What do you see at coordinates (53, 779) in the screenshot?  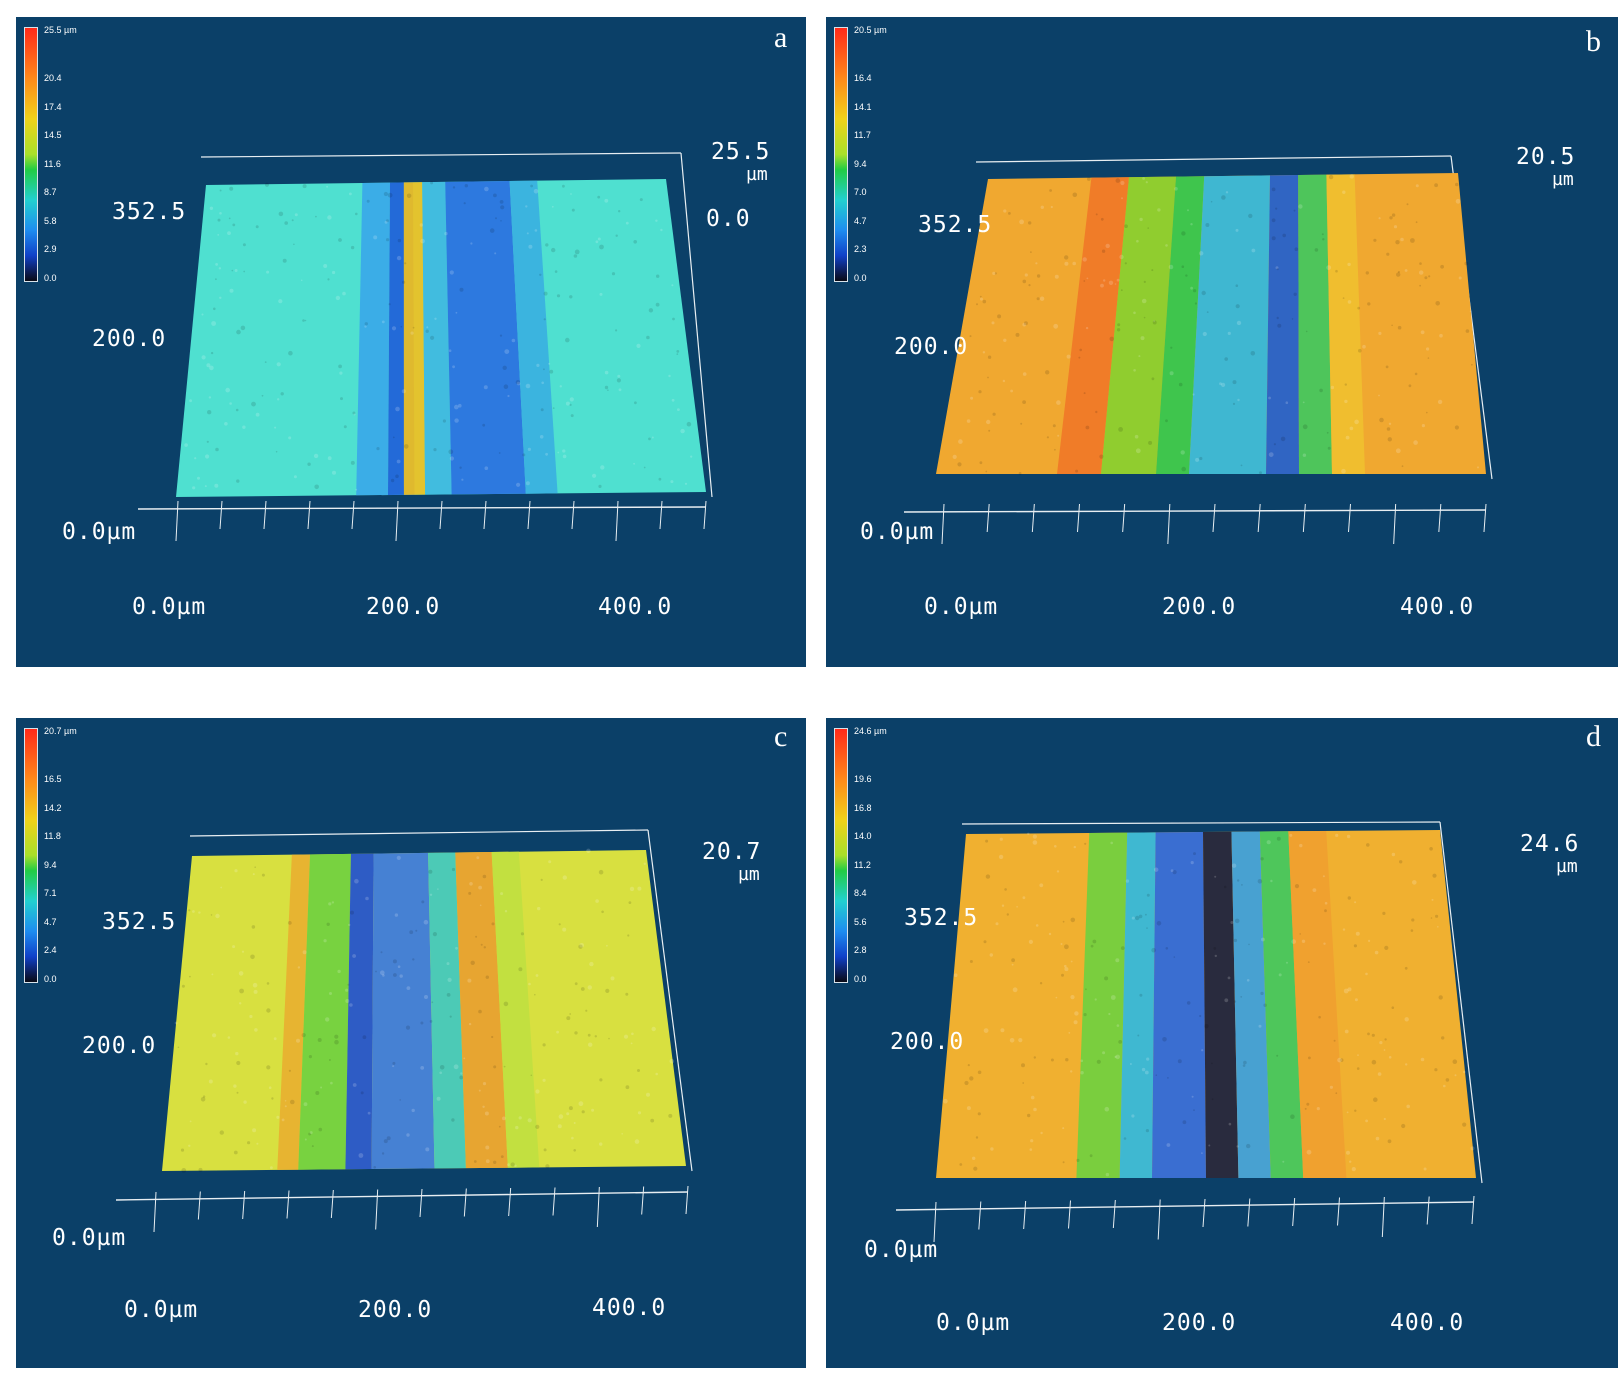 I see `colorbar-tick-label: 16.5` at bounding box center [53, 779].